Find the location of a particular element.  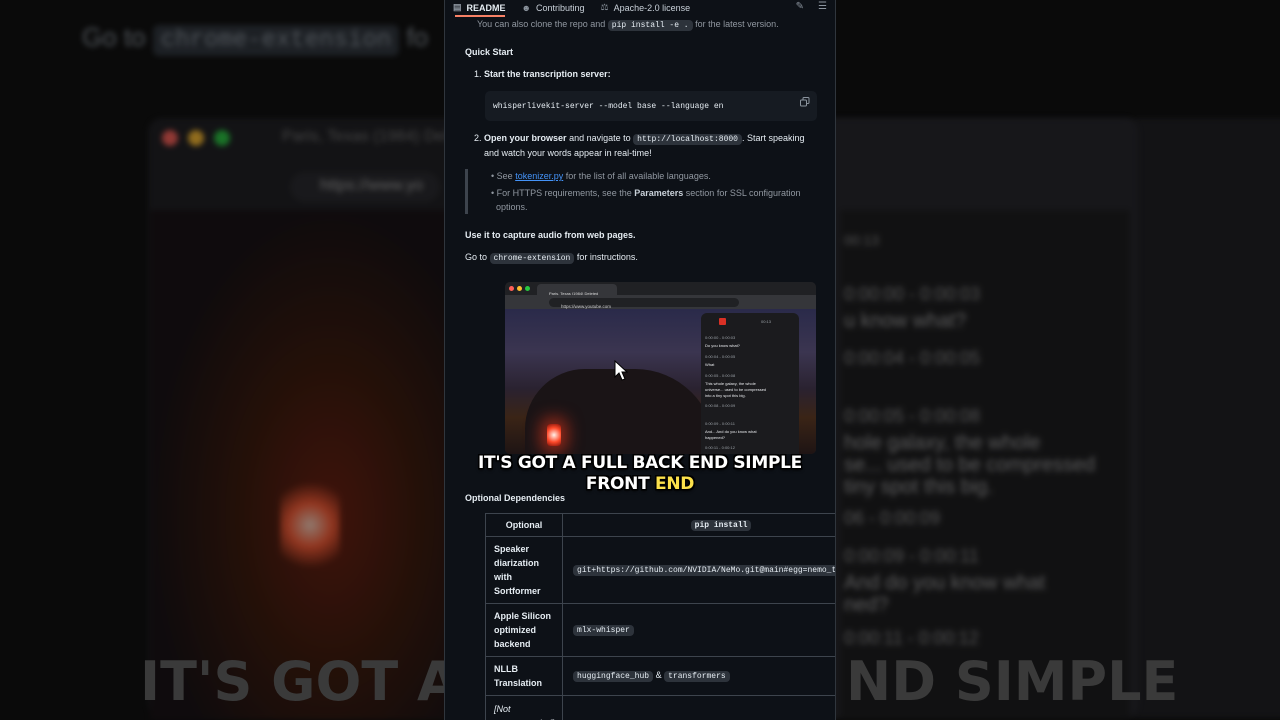

dependency-name: NLLB Translation is located at coordinates (524, 676).